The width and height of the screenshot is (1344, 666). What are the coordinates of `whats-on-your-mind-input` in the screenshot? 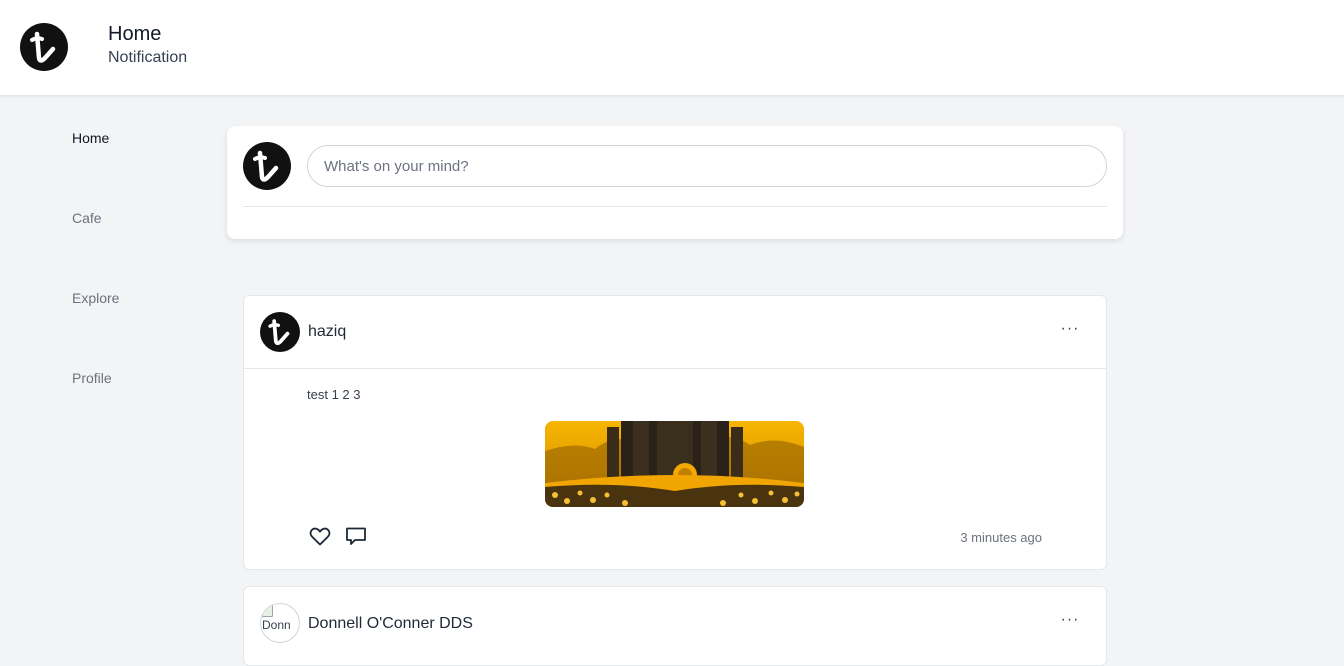 It's located at (707, 166).